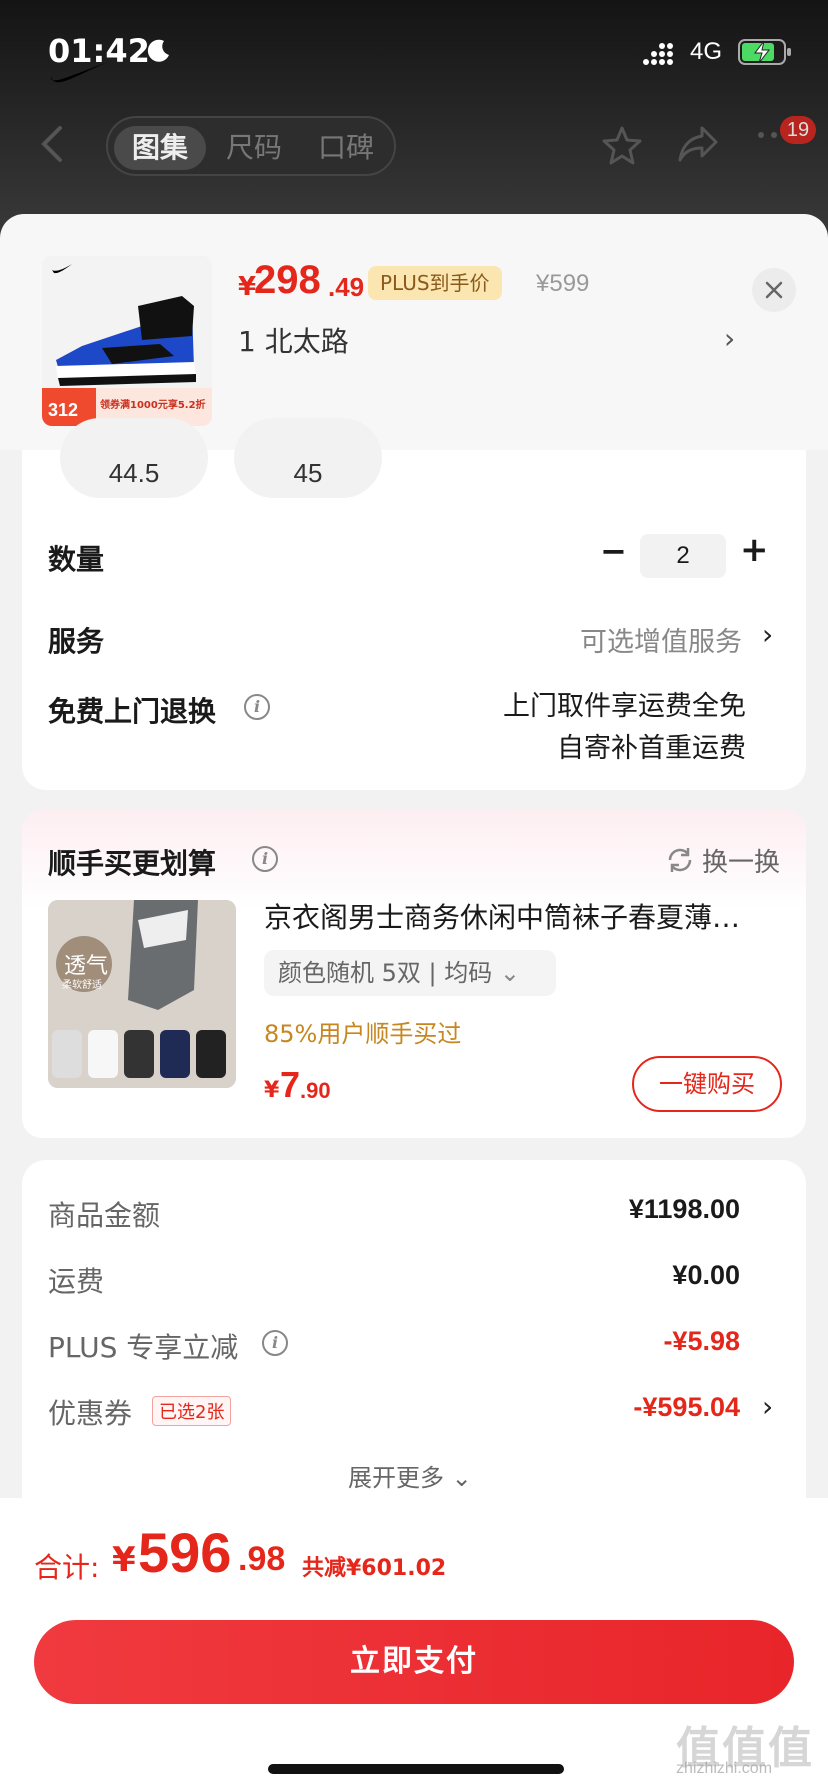 The height and width of the screenshot is (1792, 828). What do you see at coordinates (262, 1559) in the screenshot?
I see `total-decimal: .98` at bounding box center [262, 1559].